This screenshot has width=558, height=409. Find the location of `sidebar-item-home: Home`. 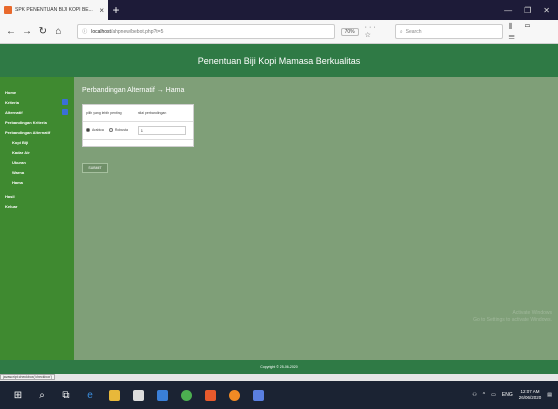

sidebar-item-home: Home is located at coordinates (37, 92).